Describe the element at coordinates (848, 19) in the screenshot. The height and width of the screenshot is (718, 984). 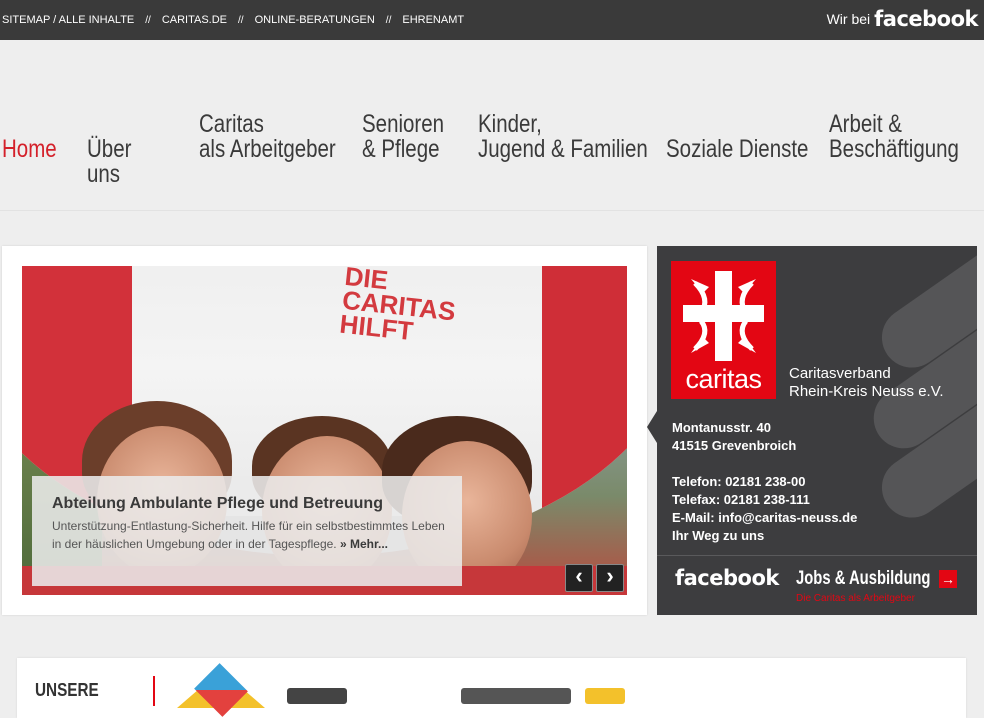
I see `facebook-prefix: Wir bei` at that location.